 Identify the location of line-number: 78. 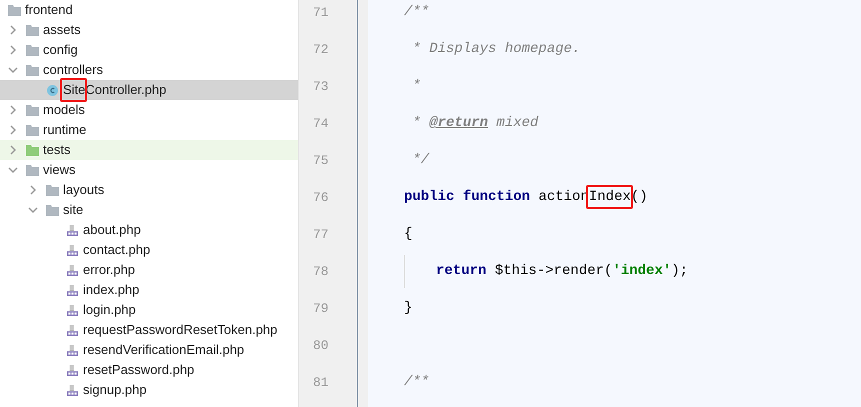
(321, 272).